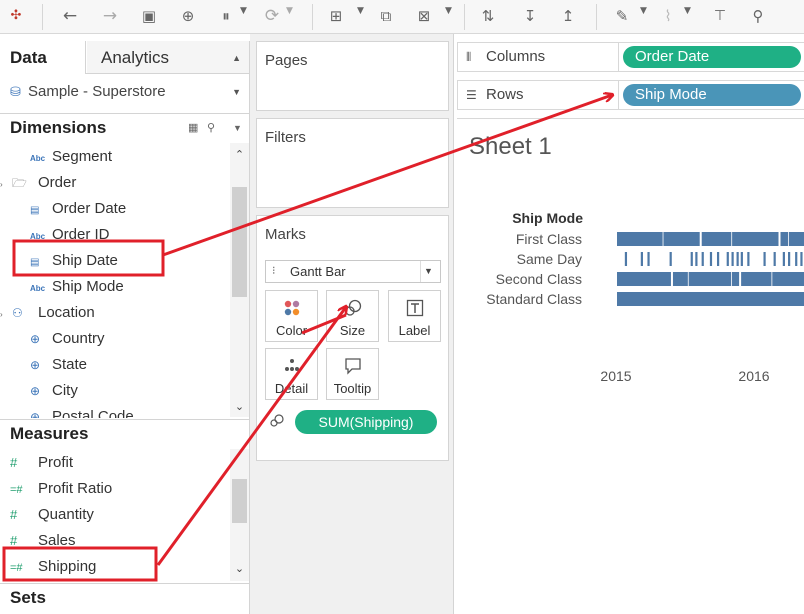 This screenshot has height=614, width=804. Describe the element at coordinates (360, 11) in the screenshot. I see `new-sheet-dropdown-icon: ▼` at that location.